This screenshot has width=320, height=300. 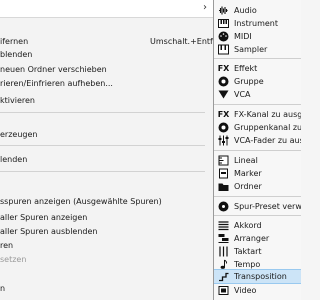 I want to click on fx-channel-icon: FX, so click(x=223, y=114).